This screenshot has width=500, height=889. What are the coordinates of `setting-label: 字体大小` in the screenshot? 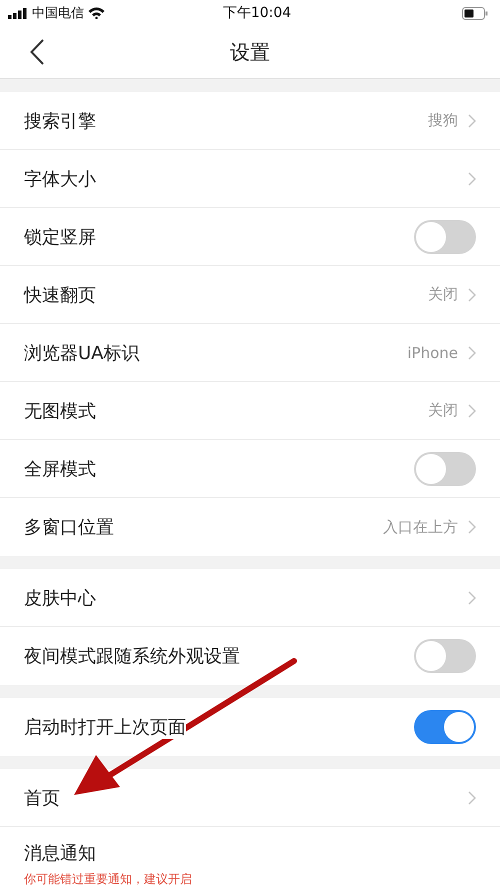 It's located at (60, 178).